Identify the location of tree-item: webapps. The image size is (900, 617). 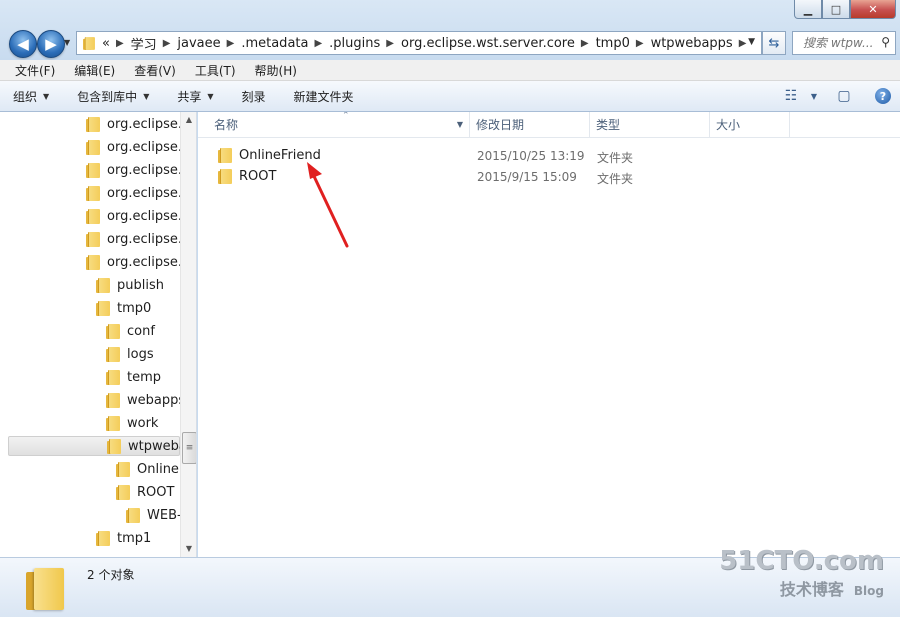
(145, 400).